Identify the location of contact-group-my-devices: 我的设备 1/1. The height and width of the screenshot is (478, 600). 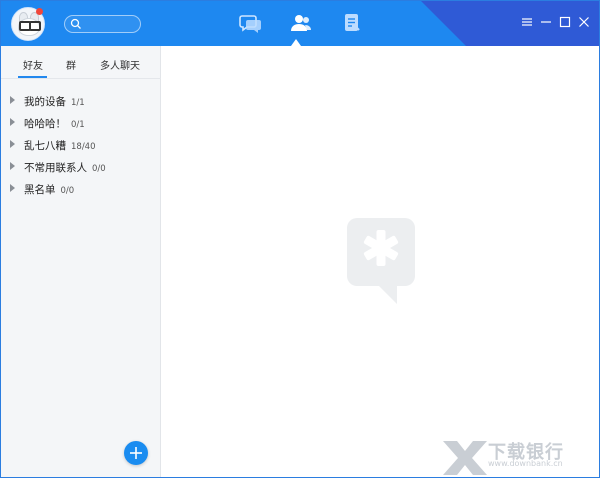
(81, 101).